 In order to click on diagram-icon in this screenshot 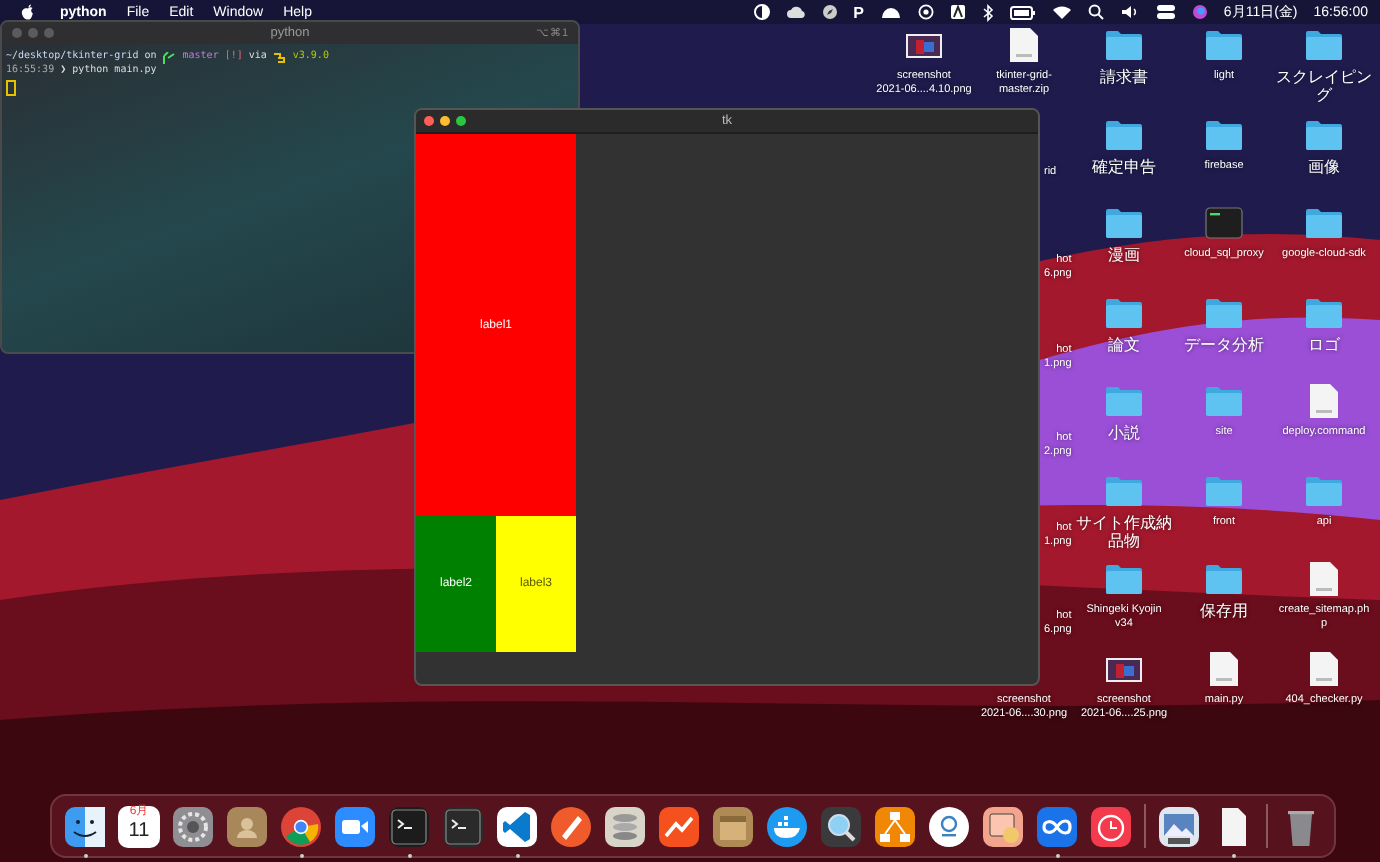, I will do `click(895, 826)`.